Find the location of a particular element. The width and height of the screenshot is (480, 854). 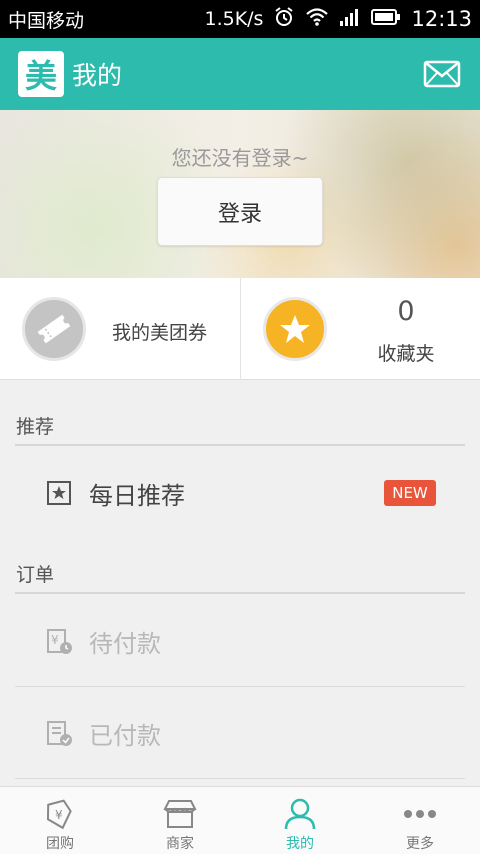

network-speed: 1.5K/s is located at coordinates (234, 19).